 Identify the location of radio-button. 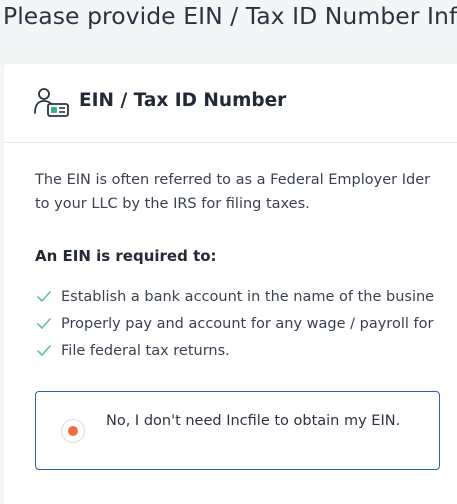
(73, 431).